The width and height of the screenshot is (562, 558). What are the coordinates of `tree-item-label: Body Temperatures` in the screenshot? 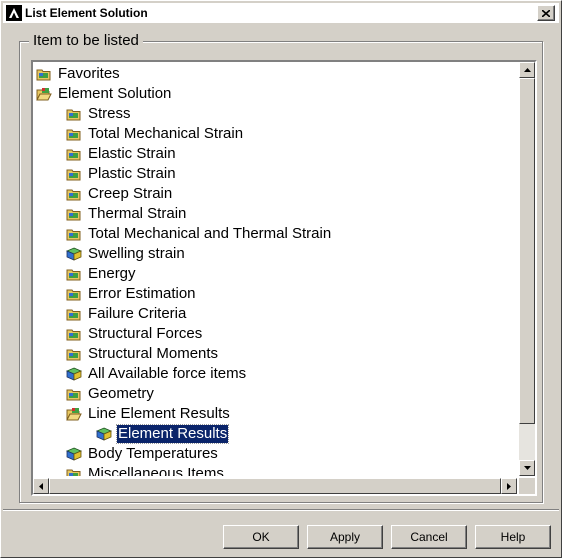 It's located at (153, 453).